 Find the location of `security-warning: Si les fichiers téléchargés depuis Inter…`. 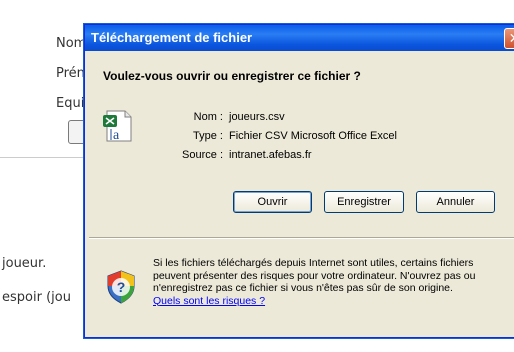

security-warning: Si les fichiers téléchargés depuis Inter… is located at coordinates (333, 282).